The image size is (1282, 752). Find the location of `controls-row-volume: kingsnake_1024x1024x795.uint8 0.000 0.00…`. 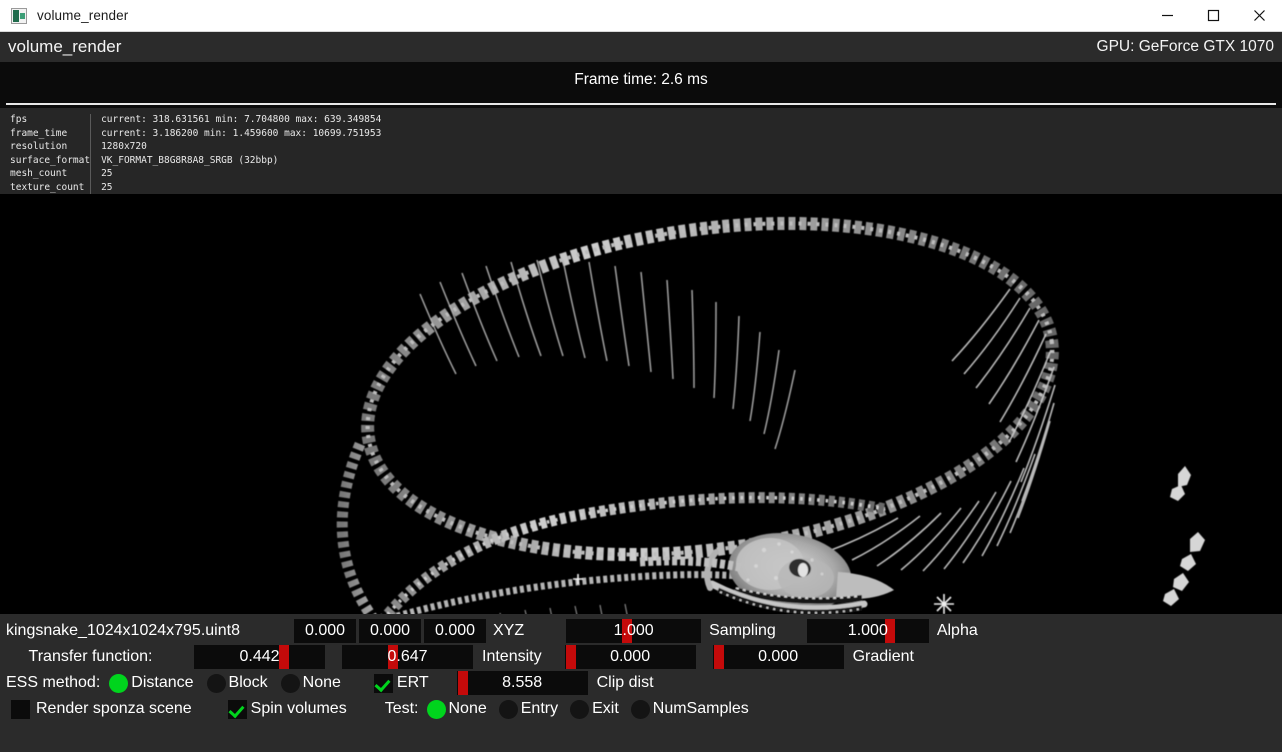

controls-row-volume: kingsnake_1024x1024x795.uint8 0.000 0.00… is located at coordinates (641, 631).